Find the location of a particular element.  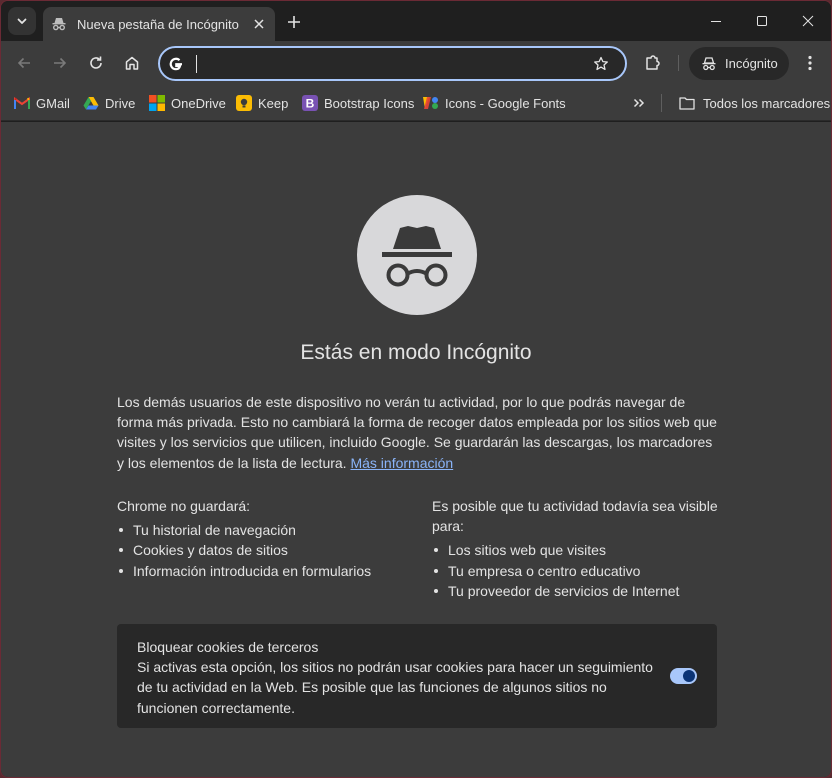

all-bookmarks-button: Todos los marcadores is located at coordinates (754, 103).